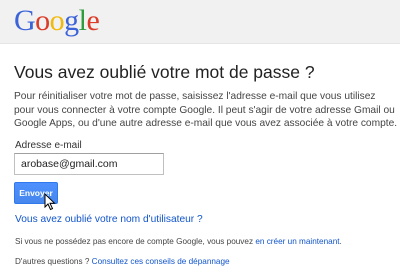  Describe the element at coordinates (164, 72) in the screenshot. I see `page-title: Vous avez oublié votre mot de passe ?` at that location.